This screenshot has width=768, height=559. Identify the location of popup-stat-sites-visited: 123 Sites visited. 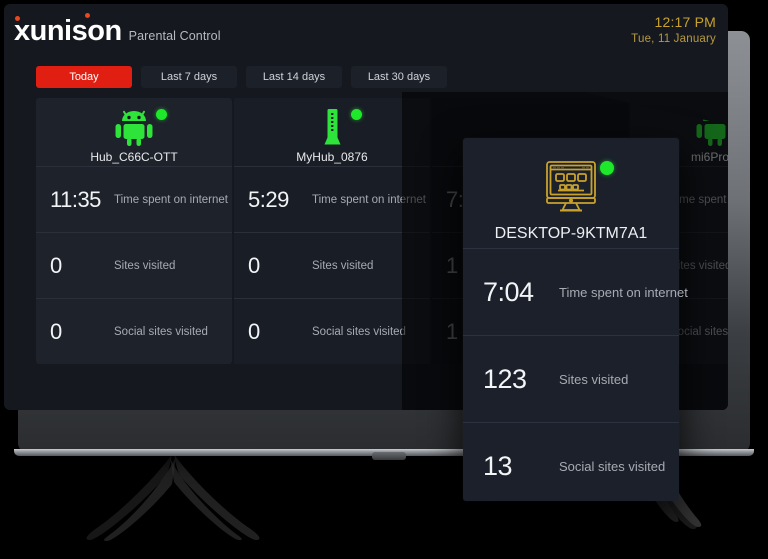
(571, 378).